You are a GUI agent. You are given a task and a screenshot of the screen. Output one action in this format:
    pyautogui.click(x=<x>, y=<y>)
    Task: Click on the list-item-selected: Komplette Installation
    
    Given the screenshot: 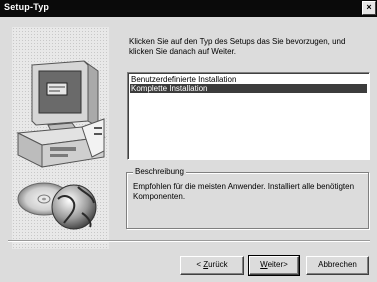 What is the action you would take?
    pyautogui.click(x=248, y=88)
    